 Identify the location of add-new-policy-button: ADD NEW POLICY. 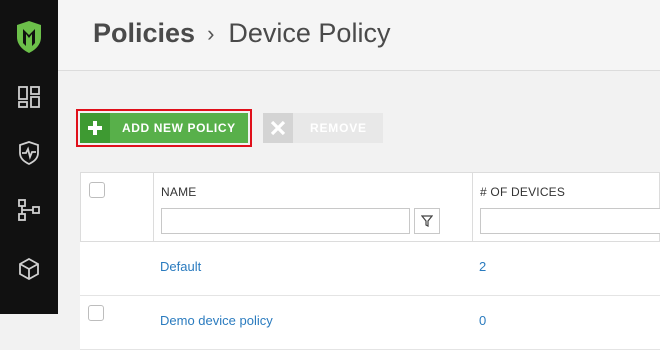
(164, 128).